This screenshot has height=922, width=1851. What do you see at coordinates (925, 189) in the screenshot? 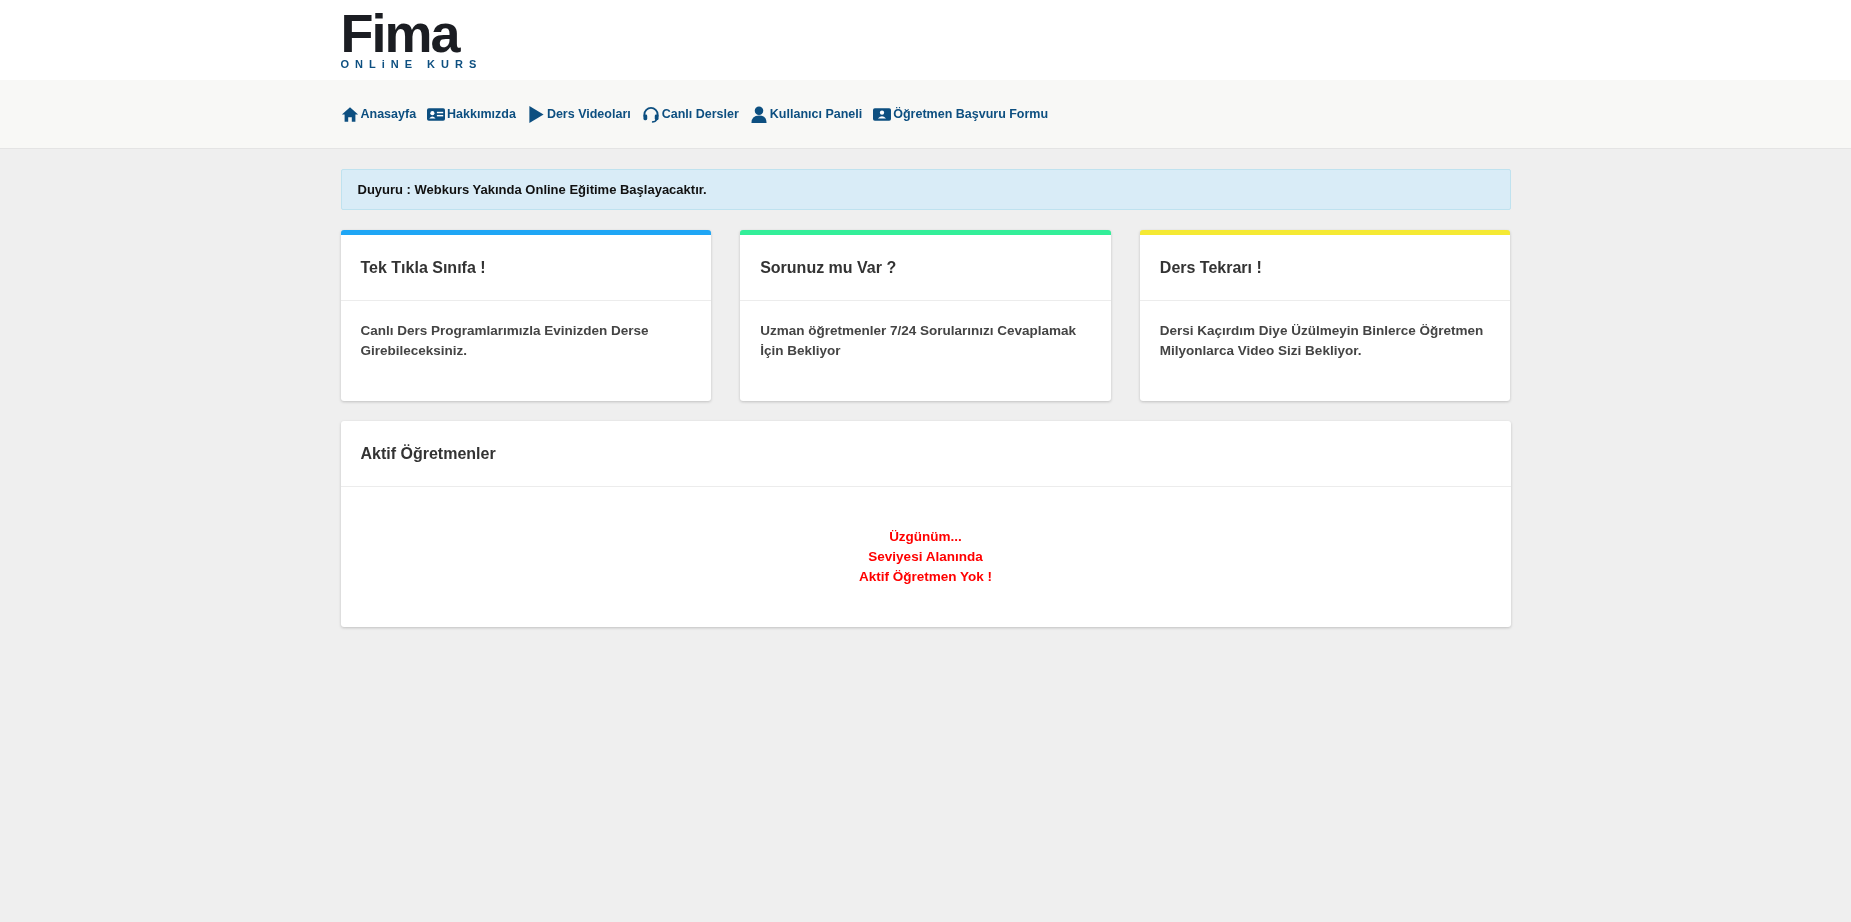
I see `announcement-alert: Duyuru : Webkurs Yakında Online Eğitime Başlayacaktır.` at bounding box center [925, 189].